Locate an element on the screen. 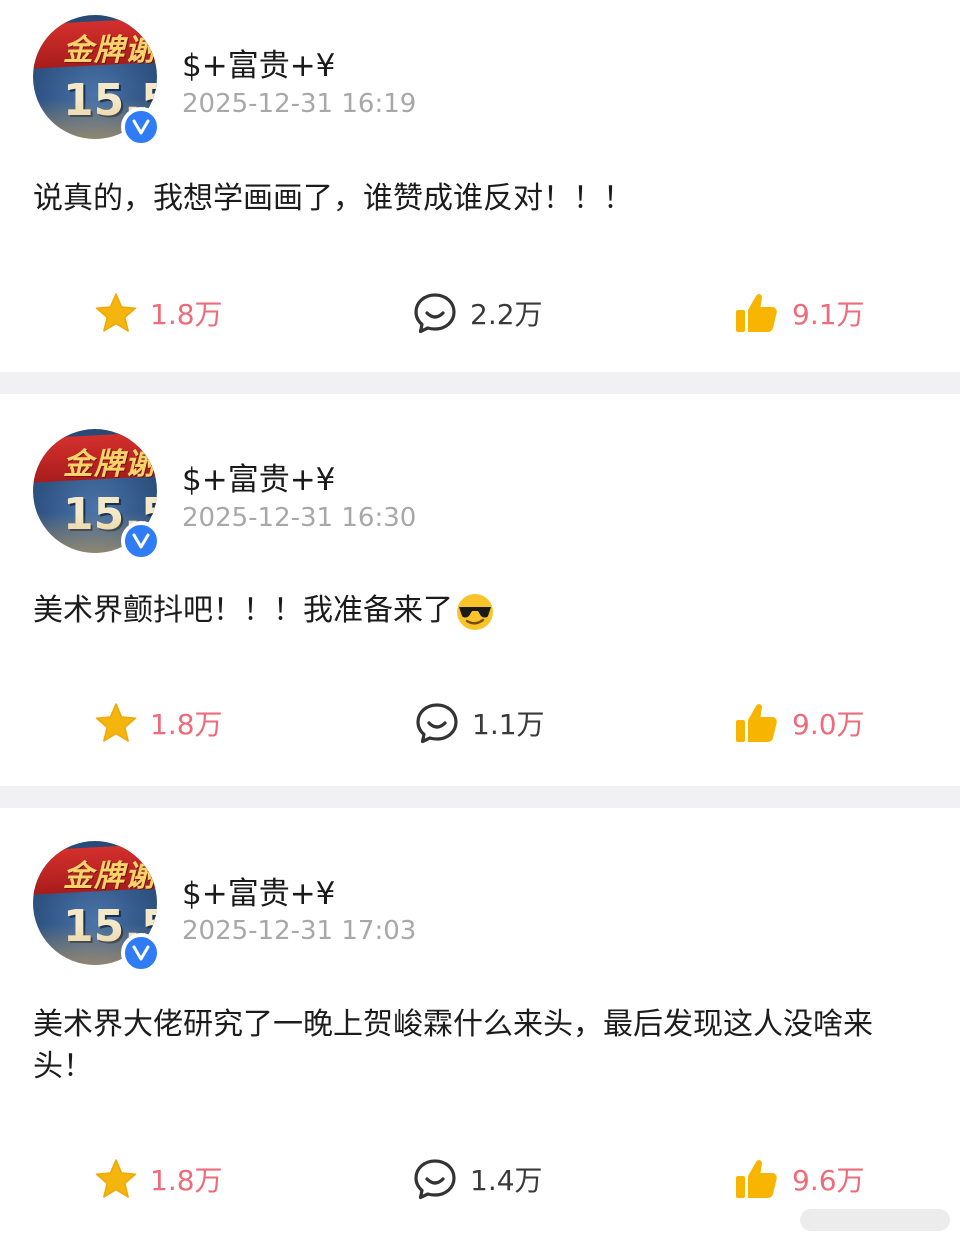  like-button: 9.6万 is located at coordinates (799, 1179).